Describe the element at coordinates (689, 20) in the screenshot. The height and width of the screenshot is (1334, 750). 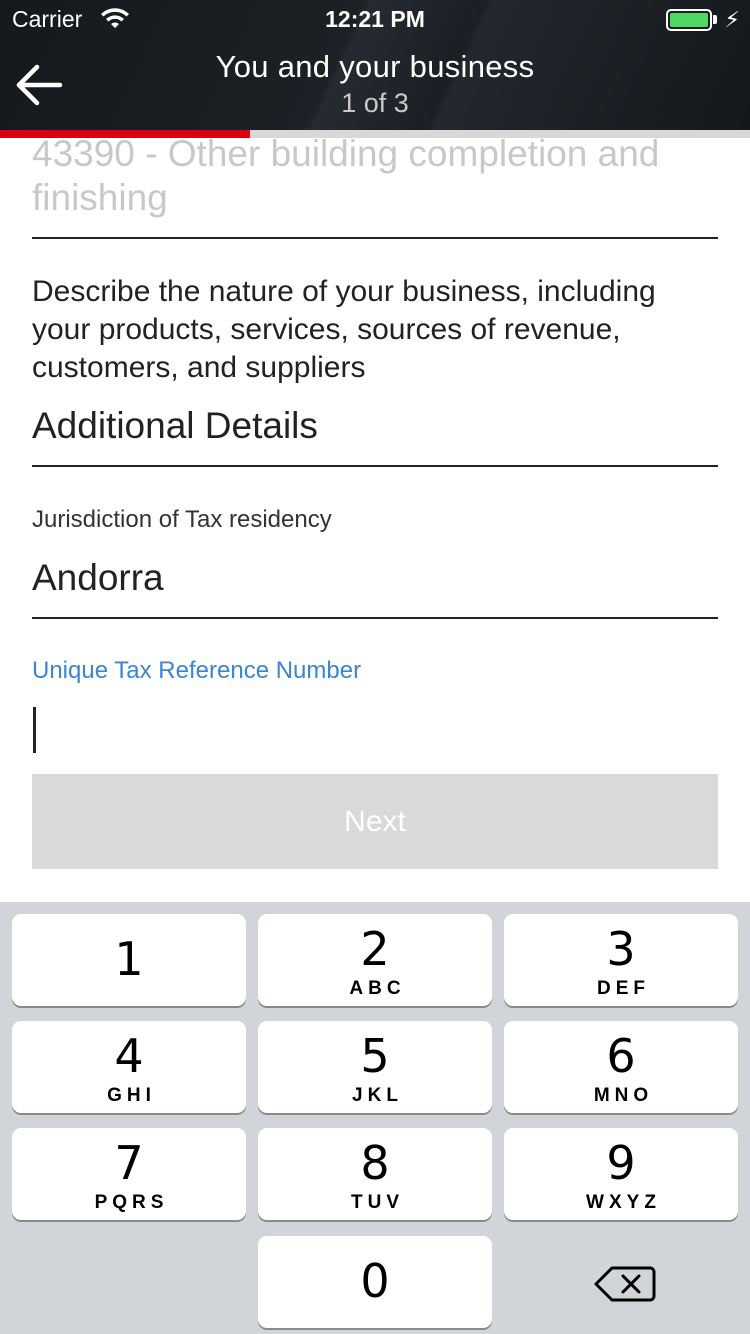
I see `battery-icon` at that location.